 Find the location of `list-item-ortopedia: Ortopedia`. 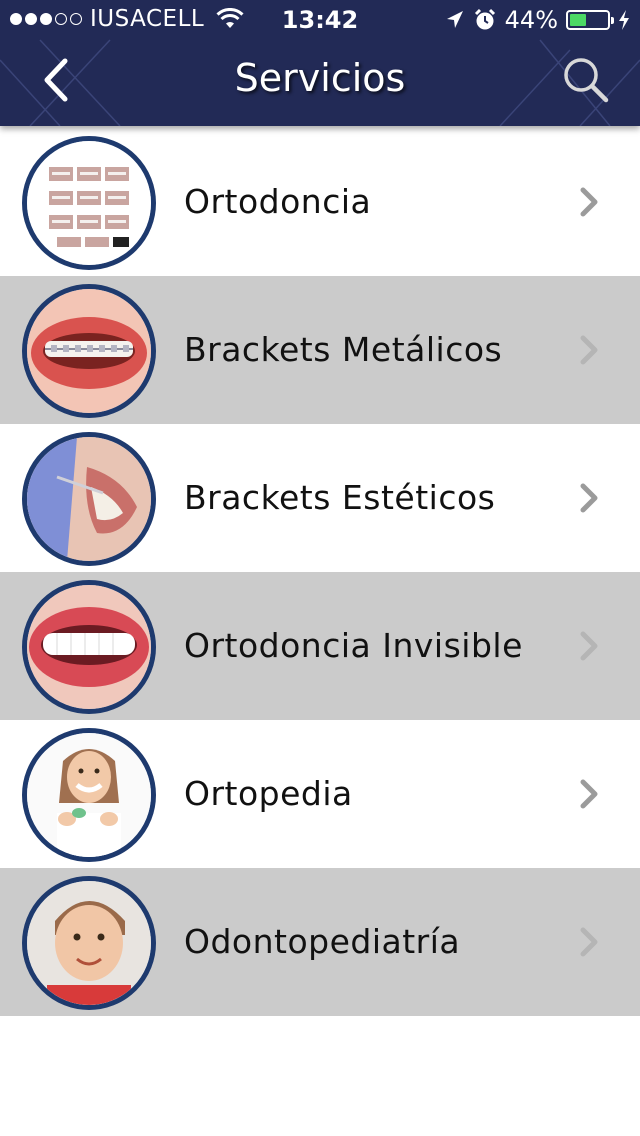

list-item-ortopedia: Ortopedia is located at coordinates (320, 794).